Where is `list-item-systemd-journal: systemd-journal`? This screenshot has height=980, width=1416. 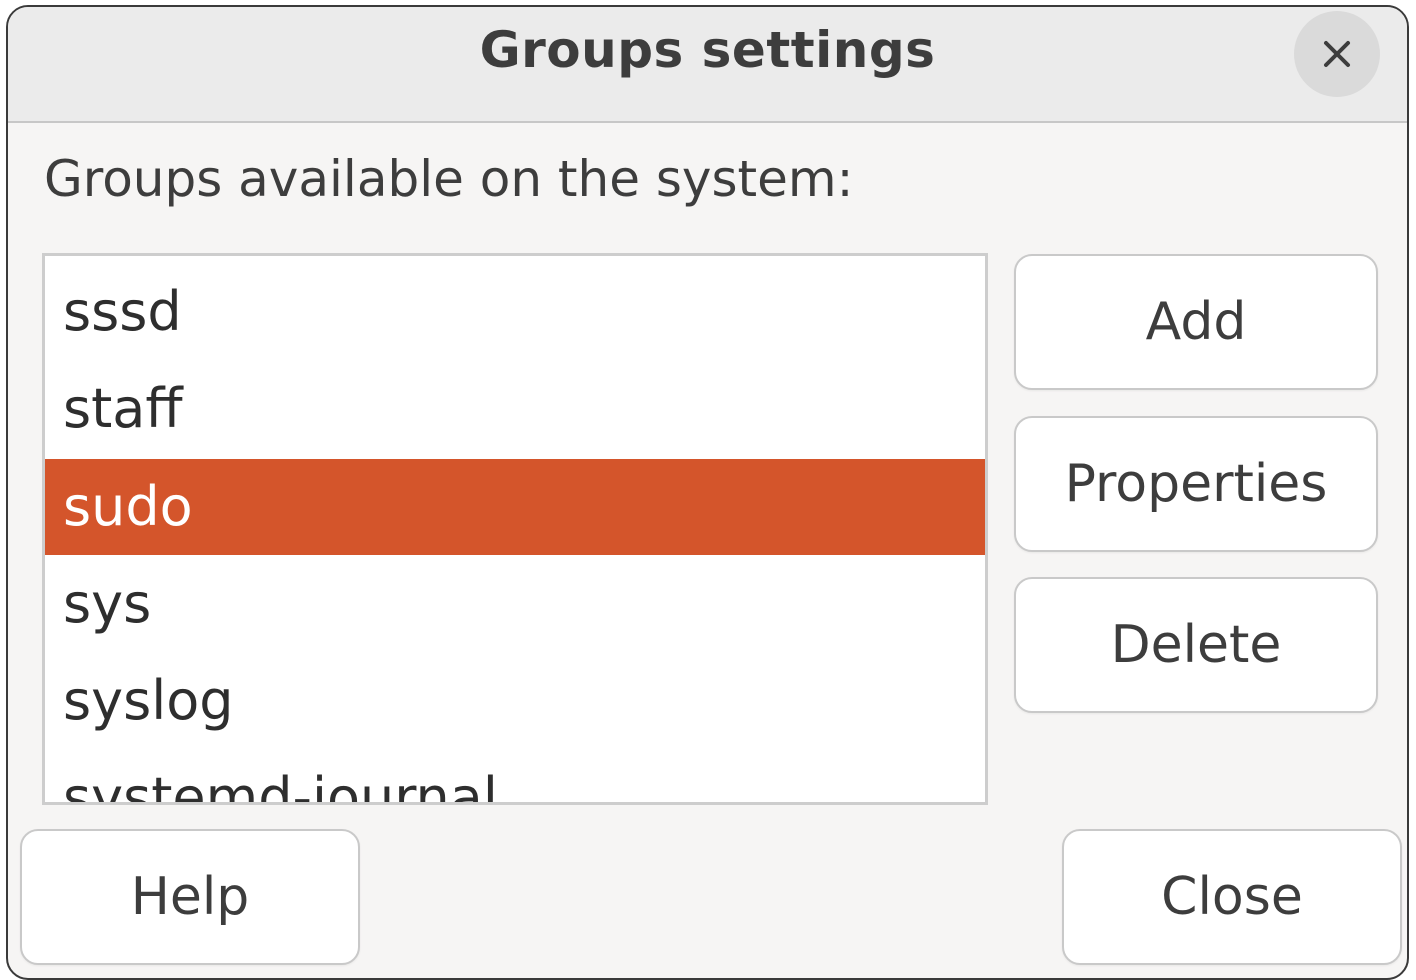
list-item-systemd-journal: systemd-journal is located at coordinates (515, 776).